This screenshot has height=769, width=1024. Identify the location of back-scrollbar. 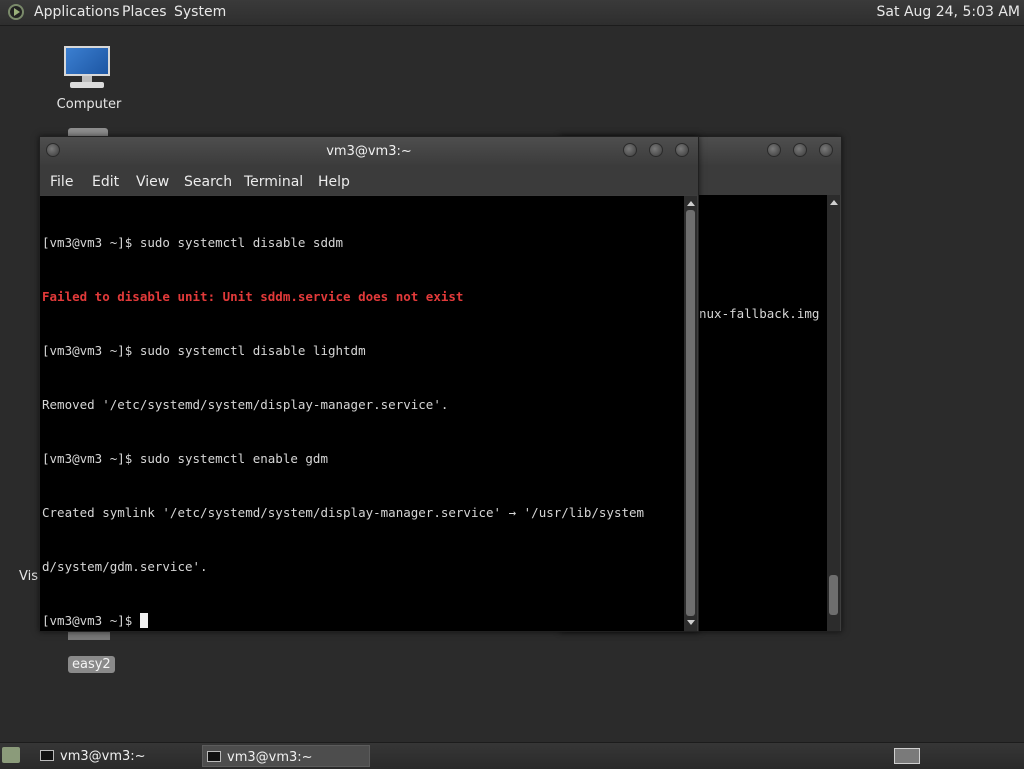
(833, 413).